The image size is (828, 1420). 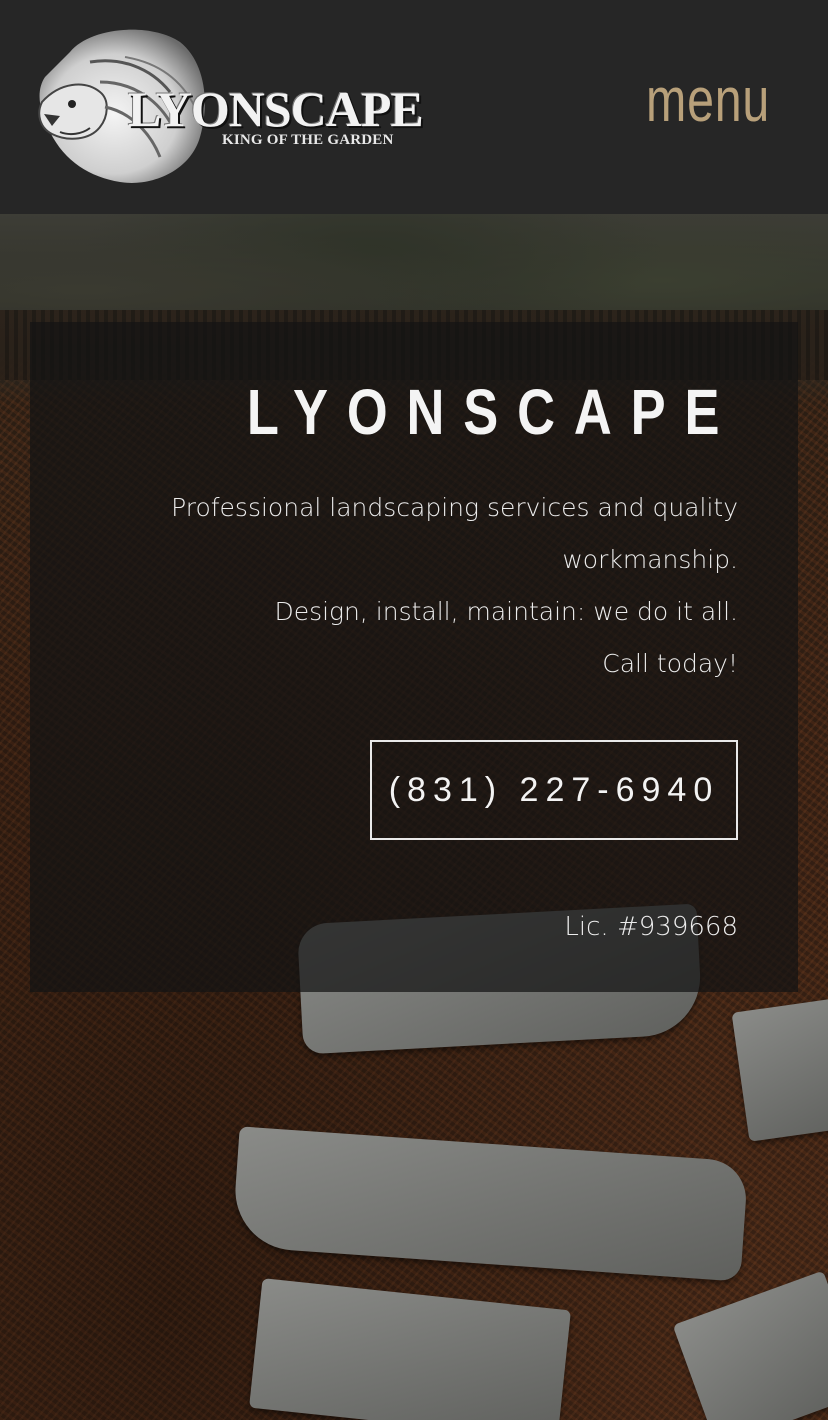 I want to click on hero-title: LYONSCAPE, so click(x=492, y=412).